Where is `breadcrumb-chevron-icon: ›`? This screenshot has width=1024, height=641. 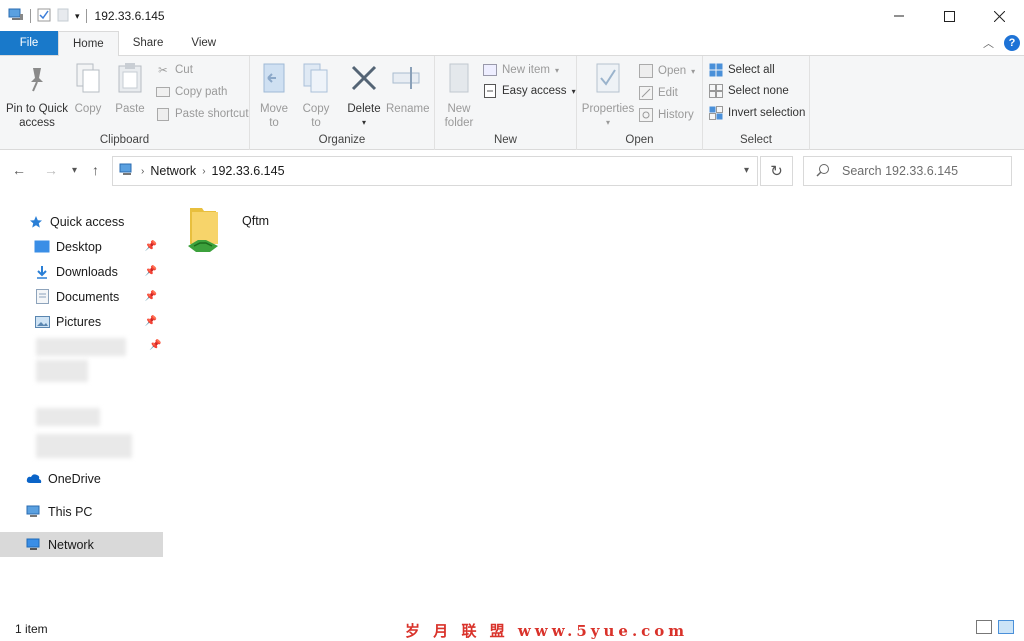
breadcrumb-chevron-icon: › is located at coordinates (142, 171).